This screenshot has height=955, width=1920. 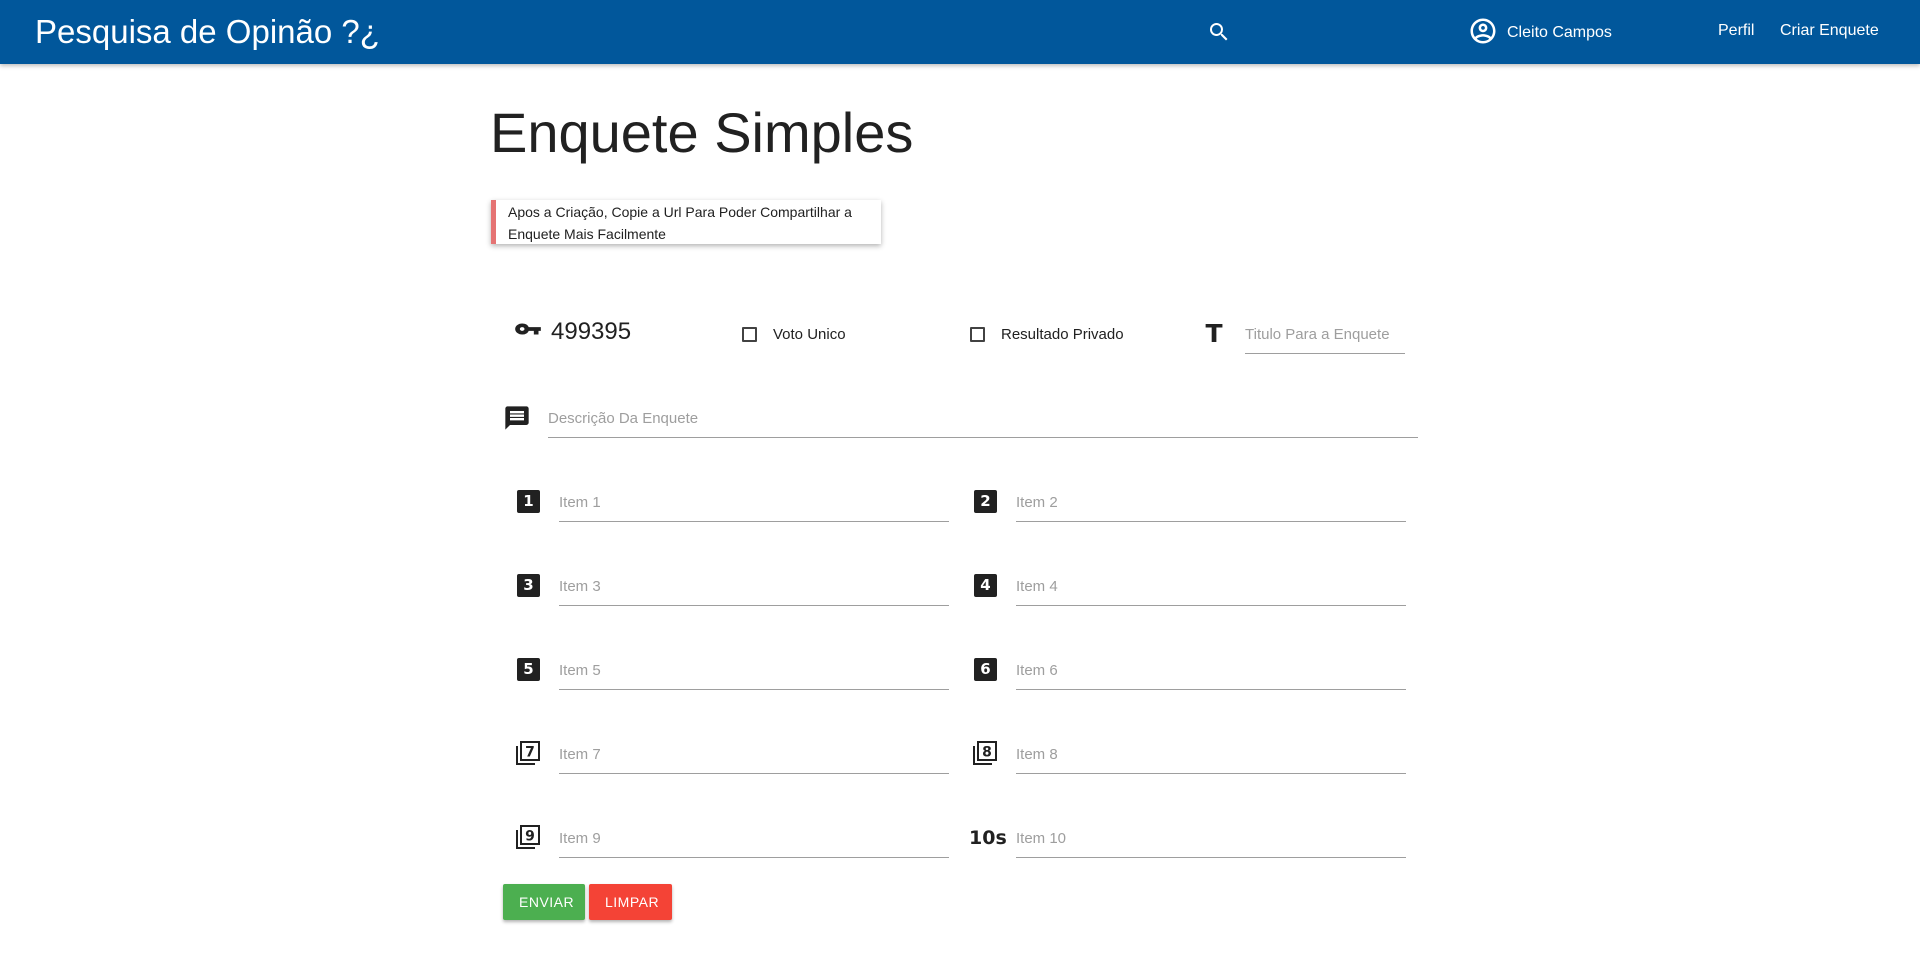 I want to click on item-6-input, so click(x=1211, y=671).